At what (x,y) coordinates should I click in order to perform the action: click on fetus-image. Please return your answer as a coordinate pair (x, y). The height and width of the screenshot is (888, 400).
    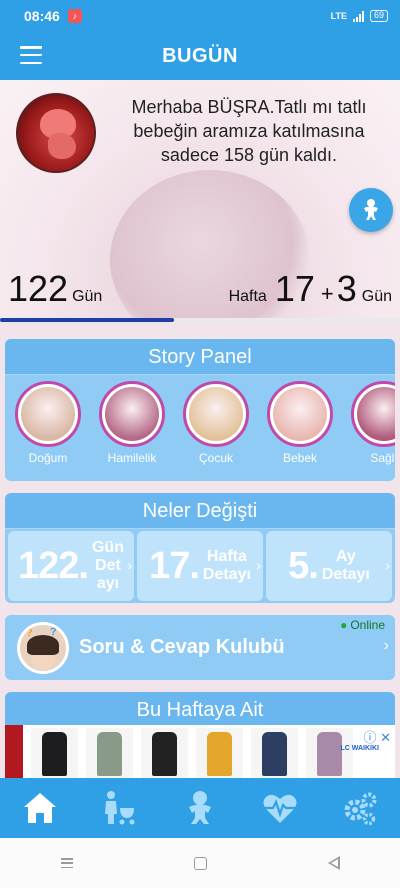
    Looking at the image, I should click on (56, 133).